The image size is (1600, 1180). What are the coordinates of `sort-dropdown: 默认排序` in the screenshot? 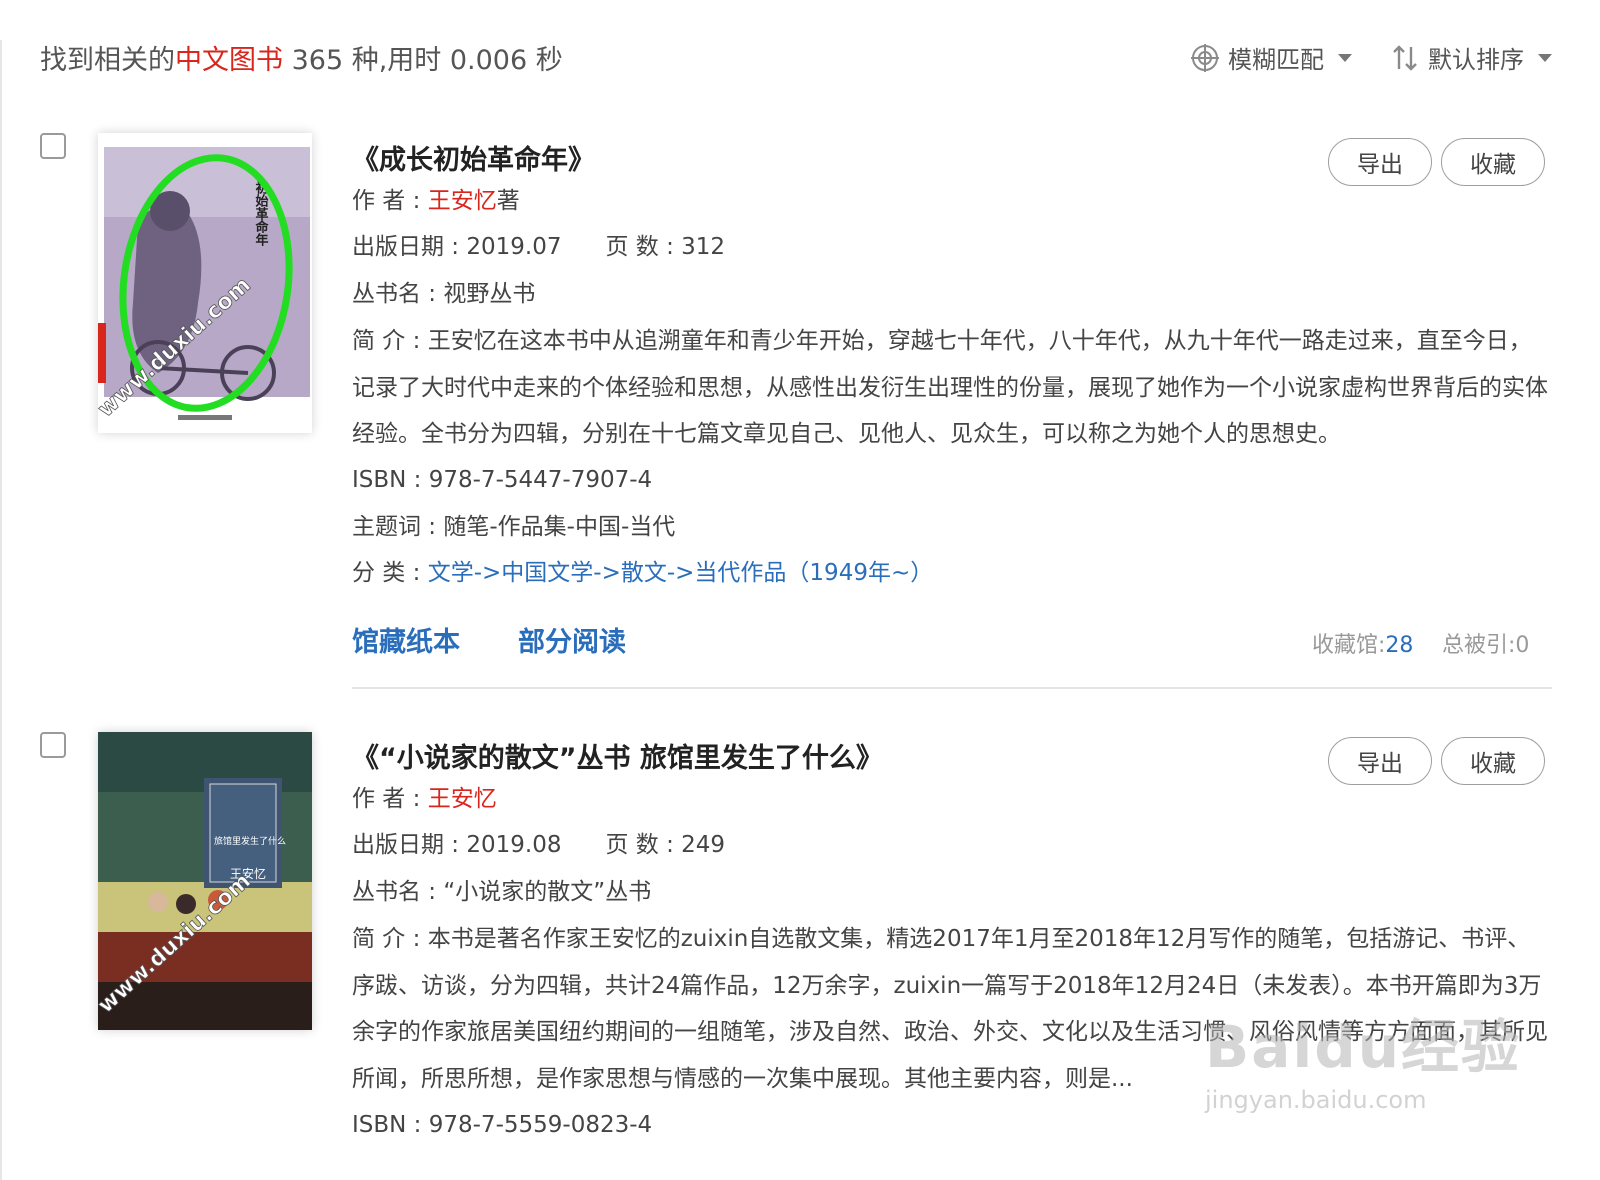 It's located at (1471, 57).